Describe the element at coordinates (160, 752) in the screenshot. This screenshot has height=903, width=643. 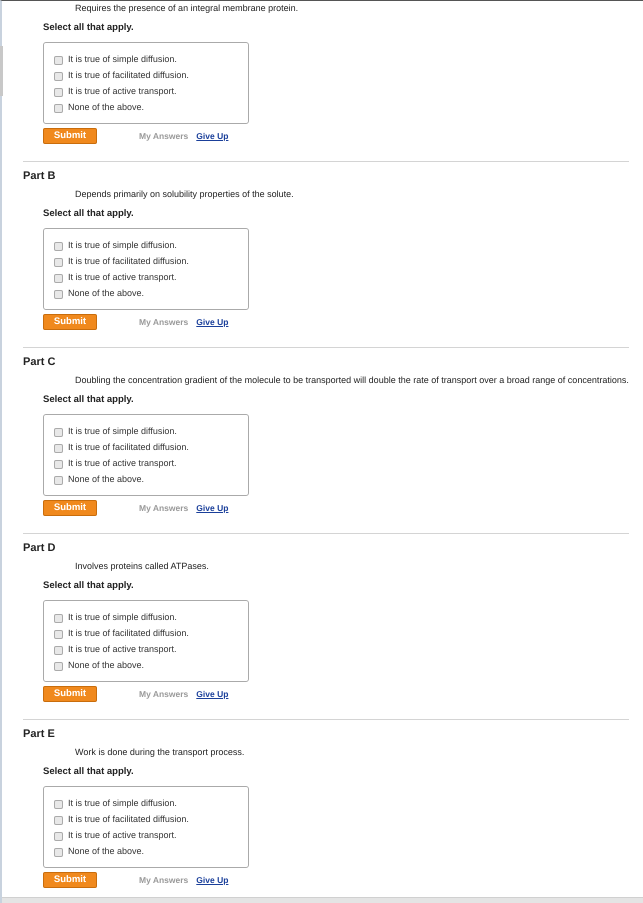
I see `question-prompt: Work is done during the transport process.` at that location.